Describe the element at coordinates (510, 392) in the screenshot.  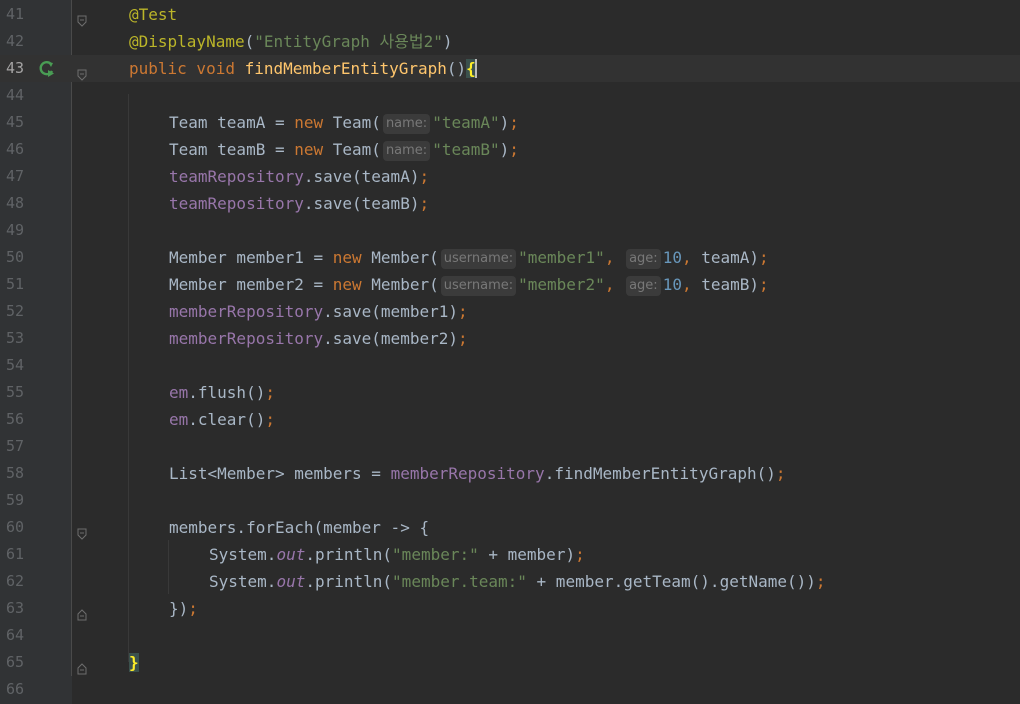
I see `code-line: 55 em.flush();` at that location.